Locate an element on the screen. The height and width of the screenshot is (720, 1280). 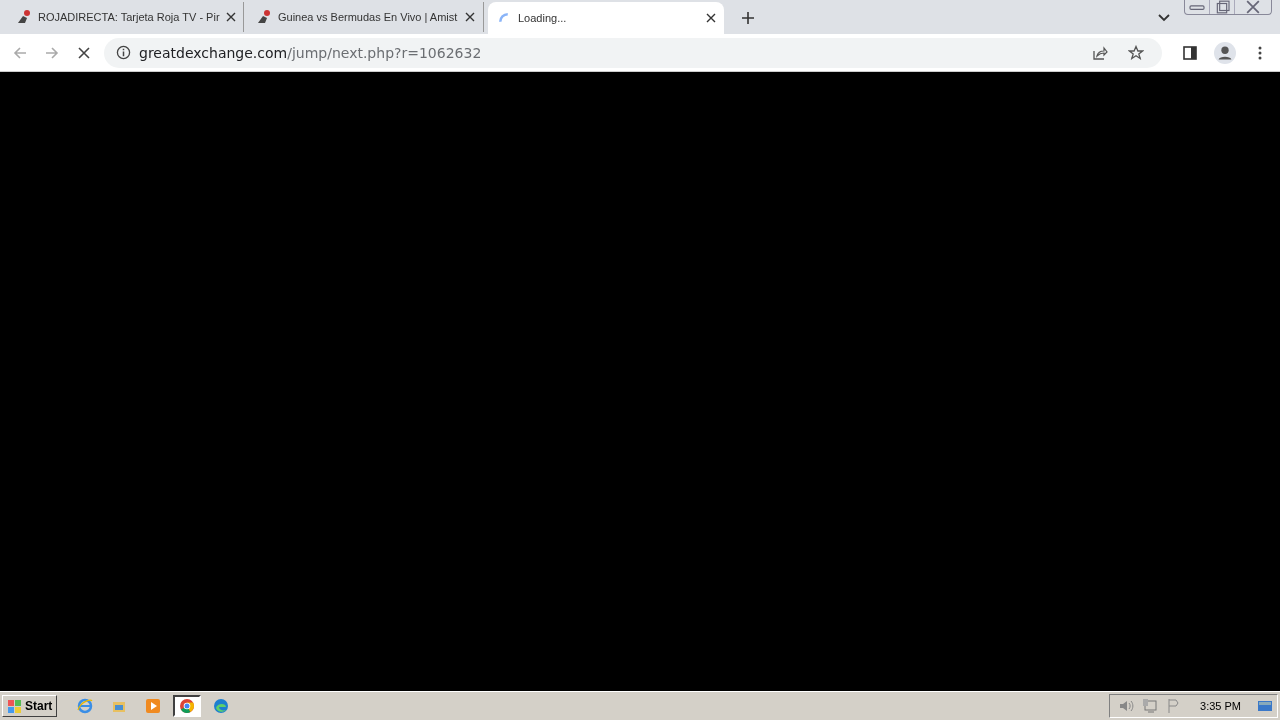
windows-logo-icon is located at coordinates (15, 706).